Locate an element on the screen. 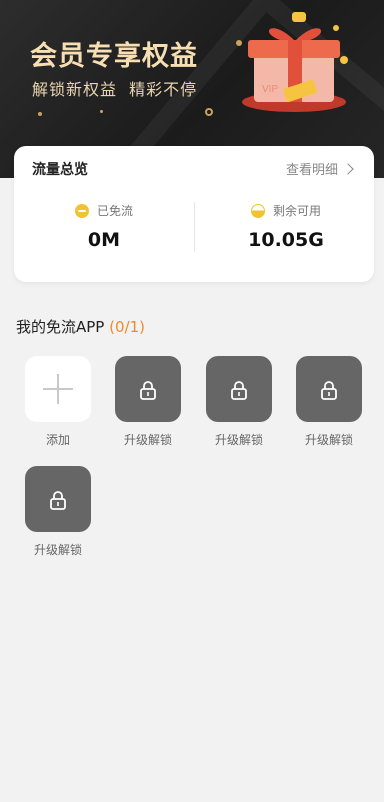 This screenshot has width=384, height=802. view-details-link: 查看明细 is located at coordinates (319, 168).